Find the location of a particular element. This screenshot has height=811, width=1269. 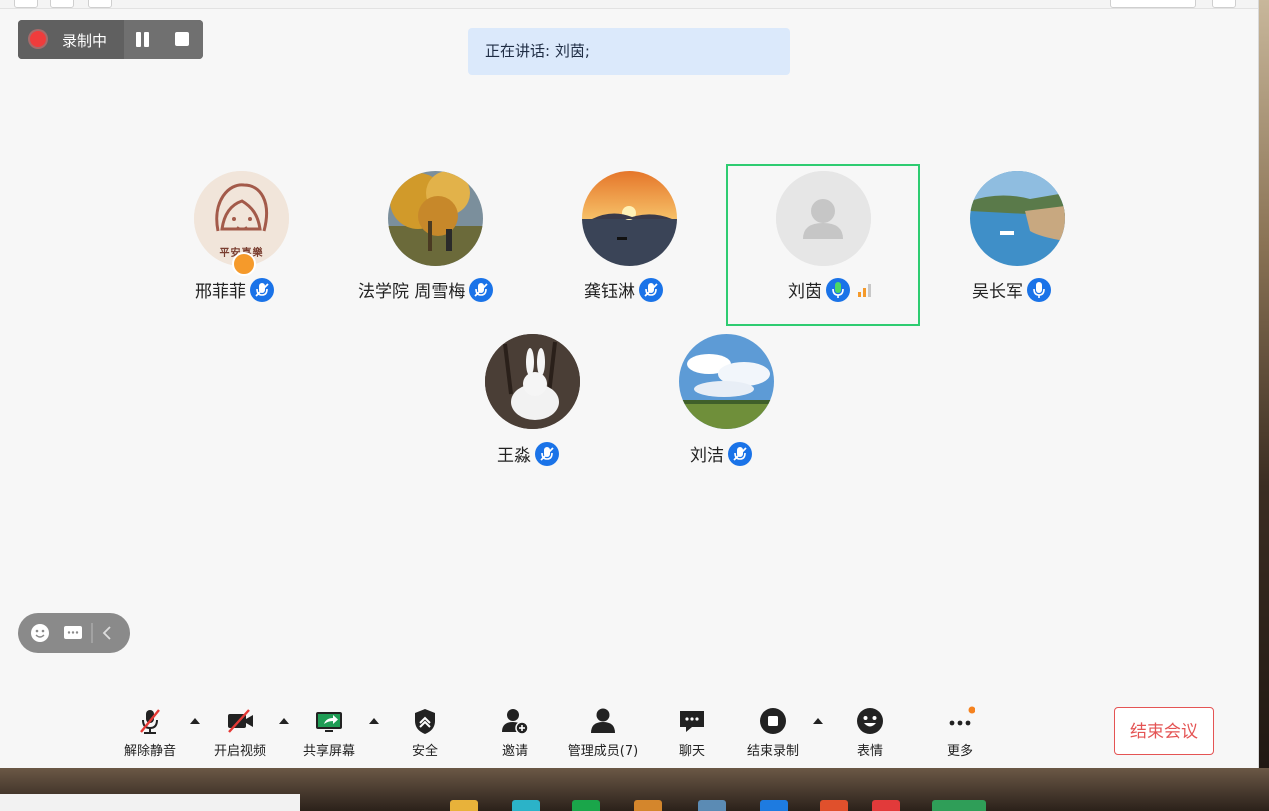

shield-icon is located at coordinates (425, 721).